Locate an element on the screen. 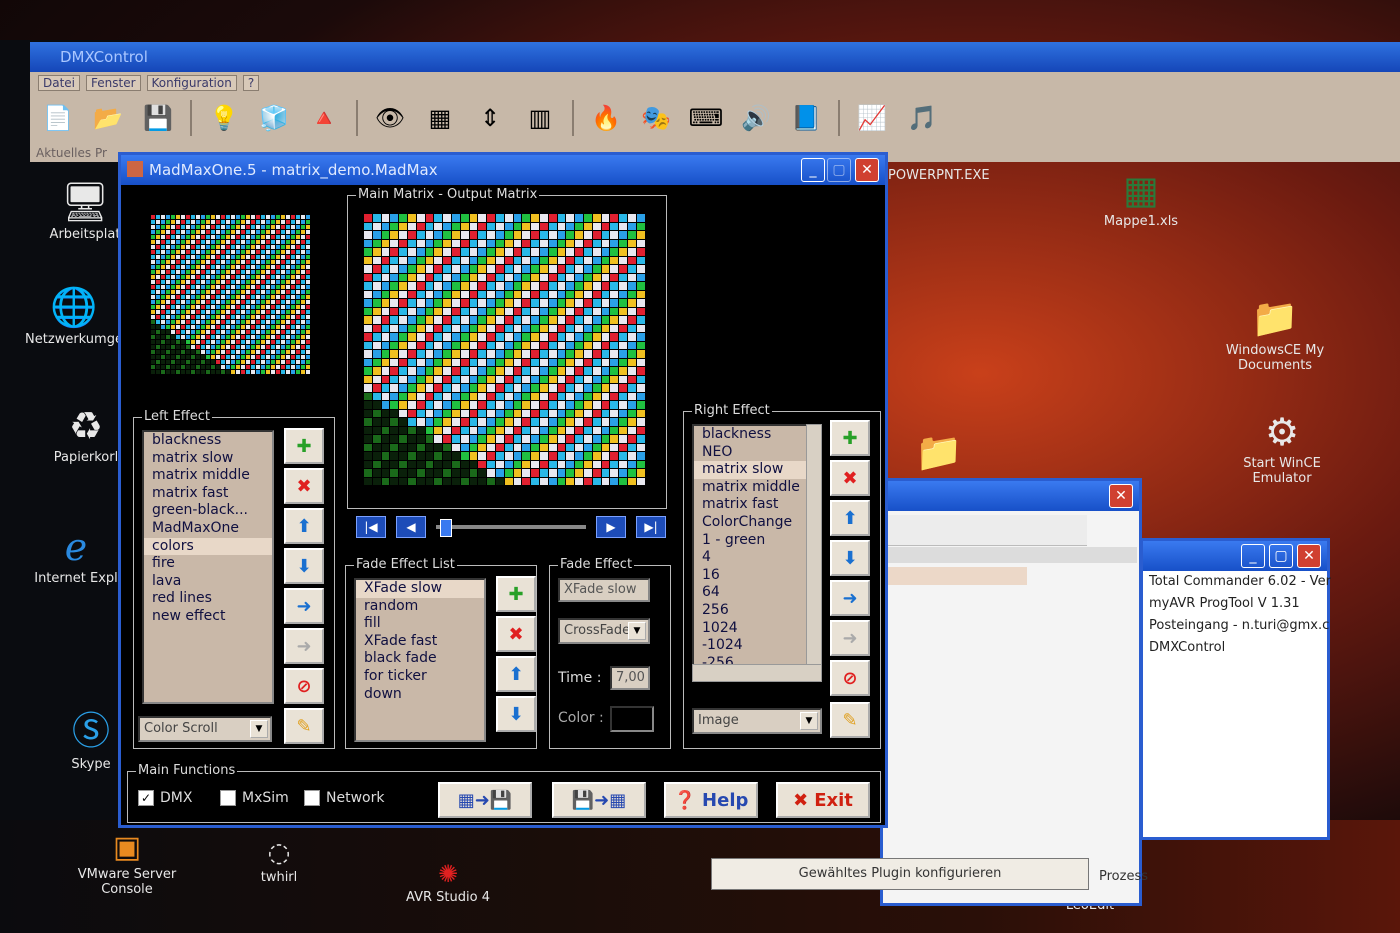  desktop-label-powerpnt: POWERPNT.EXE is located at coordinates (943, 175).